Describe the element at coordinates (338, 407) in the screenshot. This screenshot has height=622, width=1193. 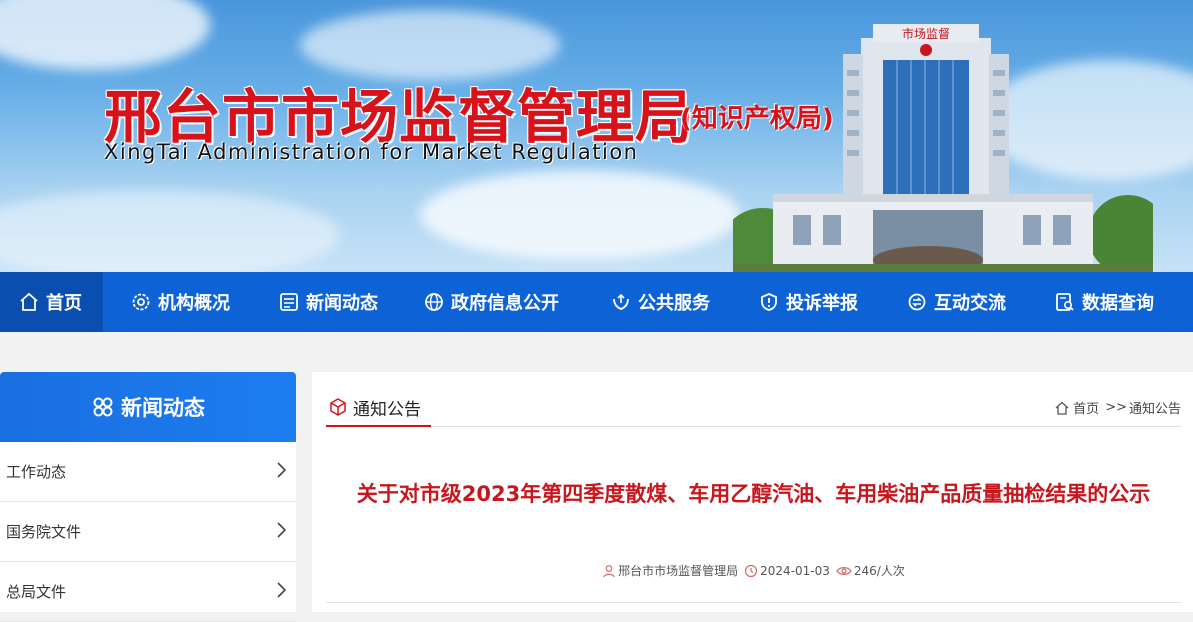
I see `cube-icon` at that location.